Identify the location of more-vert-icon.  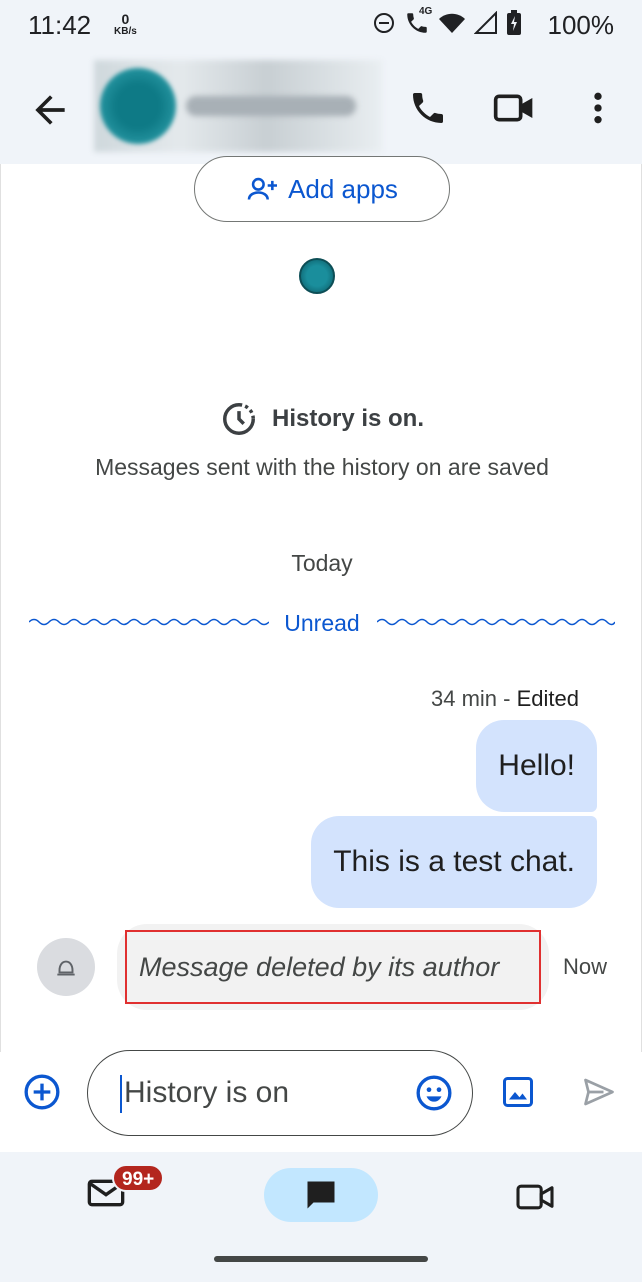
(598, 108).